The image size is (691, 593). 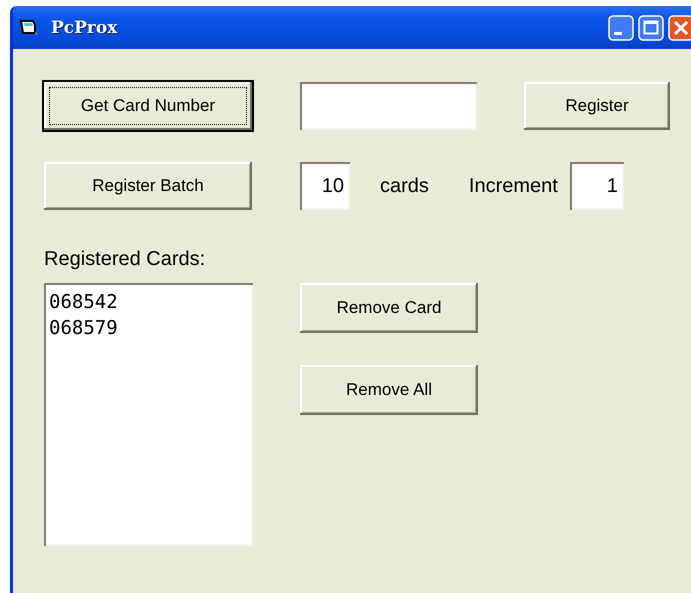 I want to click on window-title: PcProx, so click(x=84, y=28).